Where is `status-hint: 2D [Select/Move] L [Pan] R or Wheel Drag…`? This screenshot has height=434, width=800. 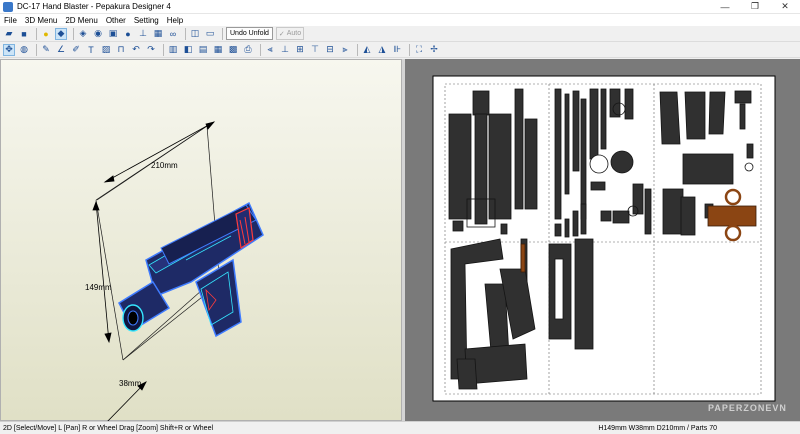 status-hint: 2D [Select/Move] L [Pan] R or Wheel Drag… is located at coordinates (108, 428).